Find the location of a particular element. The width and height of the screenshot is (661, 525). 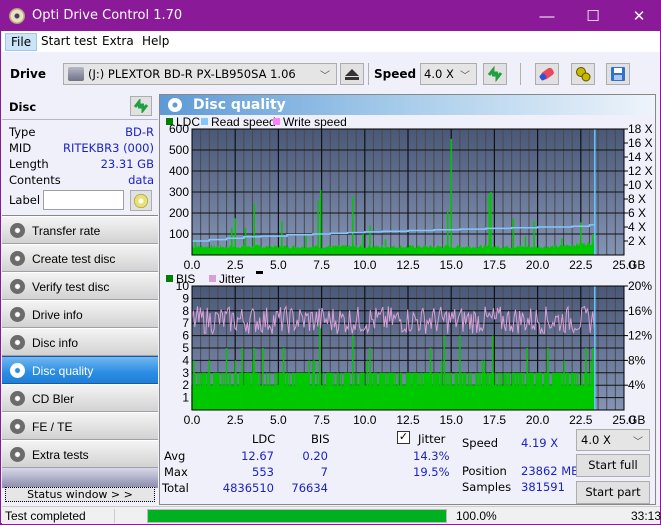

status-bar: Test completed 100.0% 33:13 is located at coordinates (331, 515).